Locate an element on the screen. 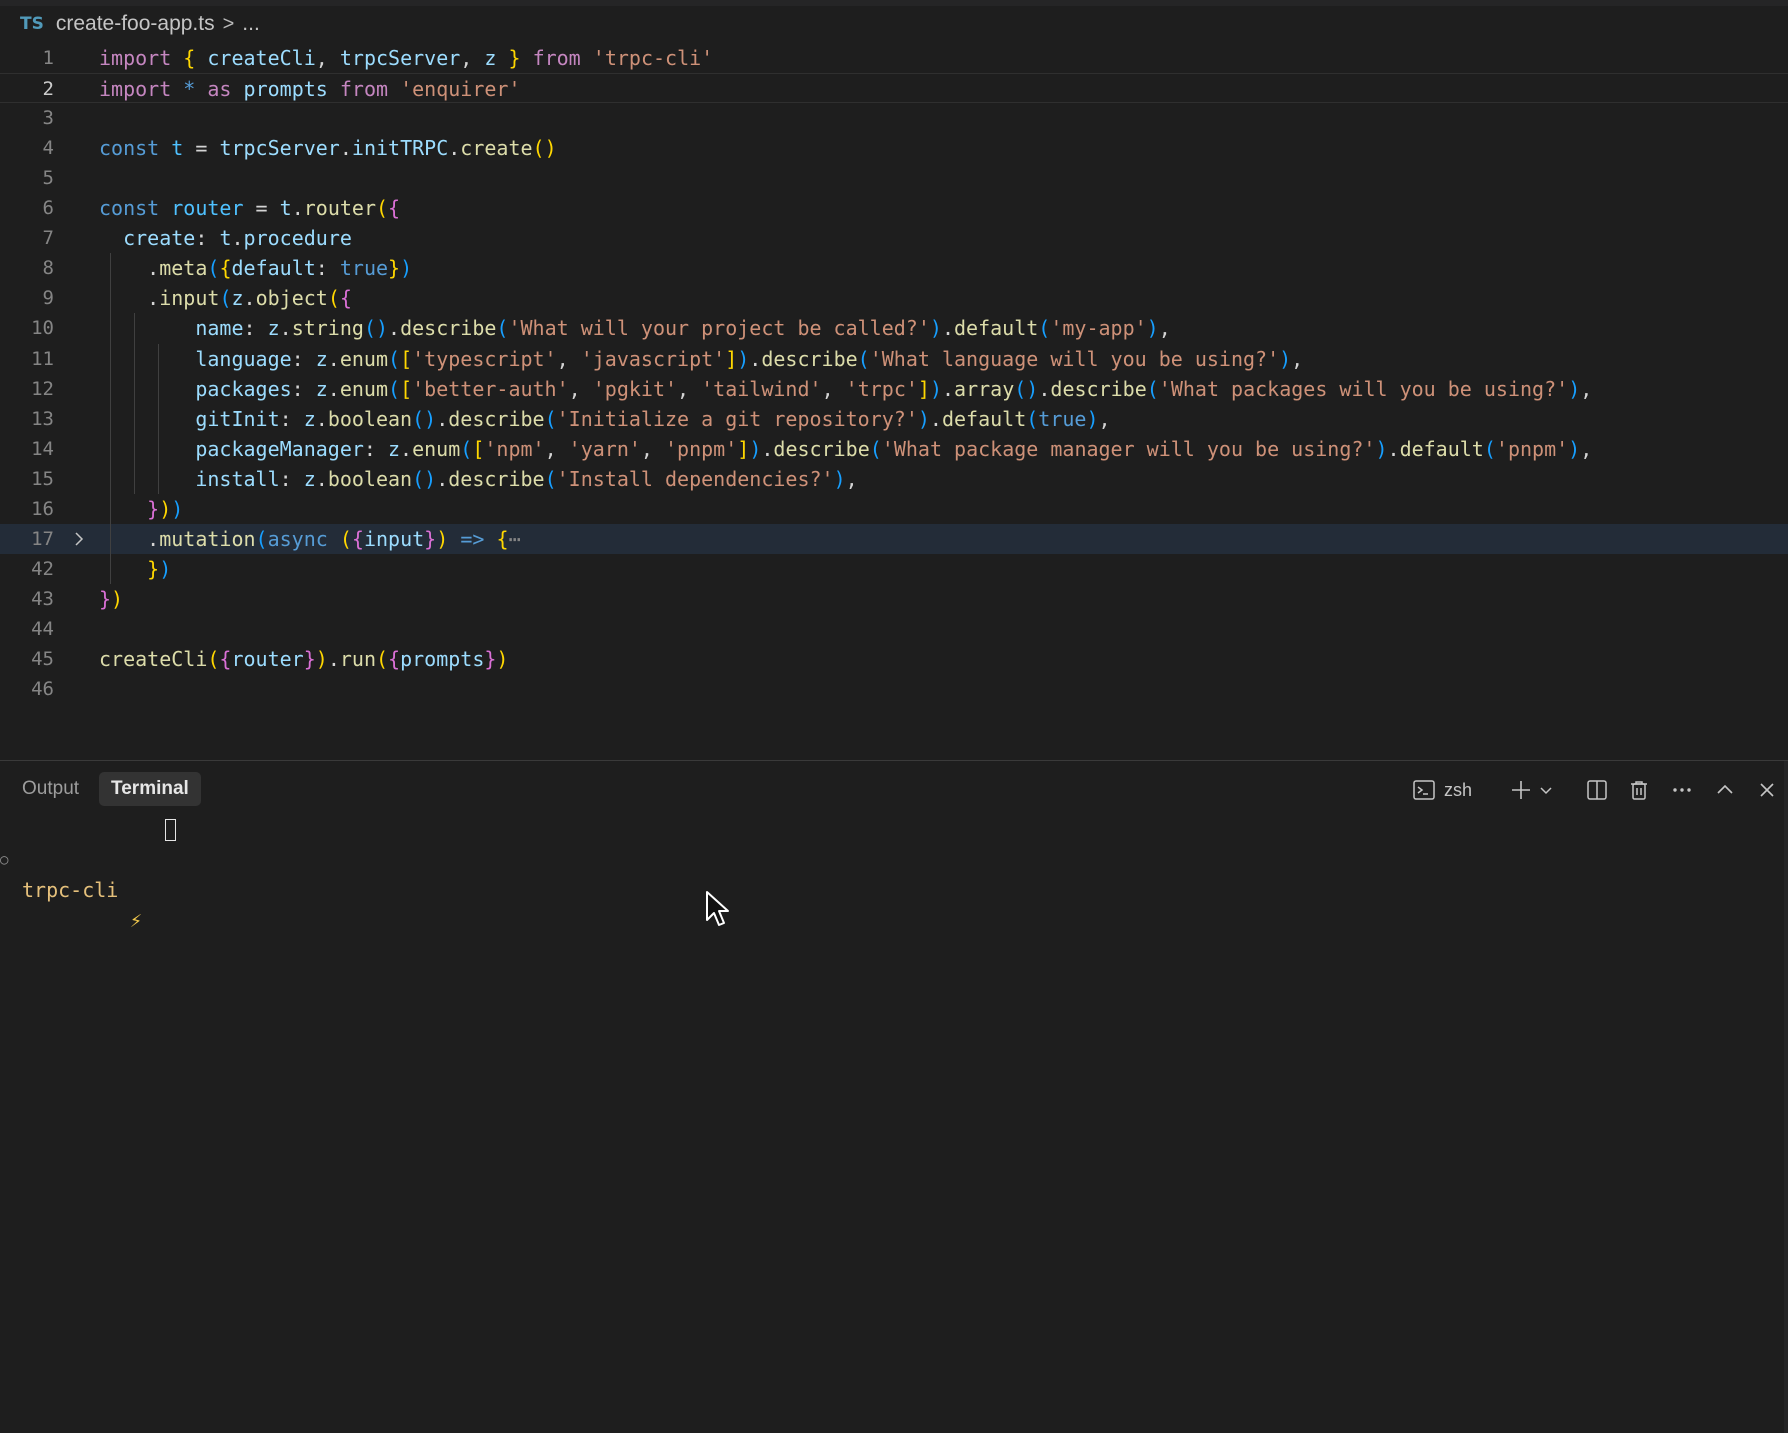  line-number: 45 is located at coordinates (42, 659).